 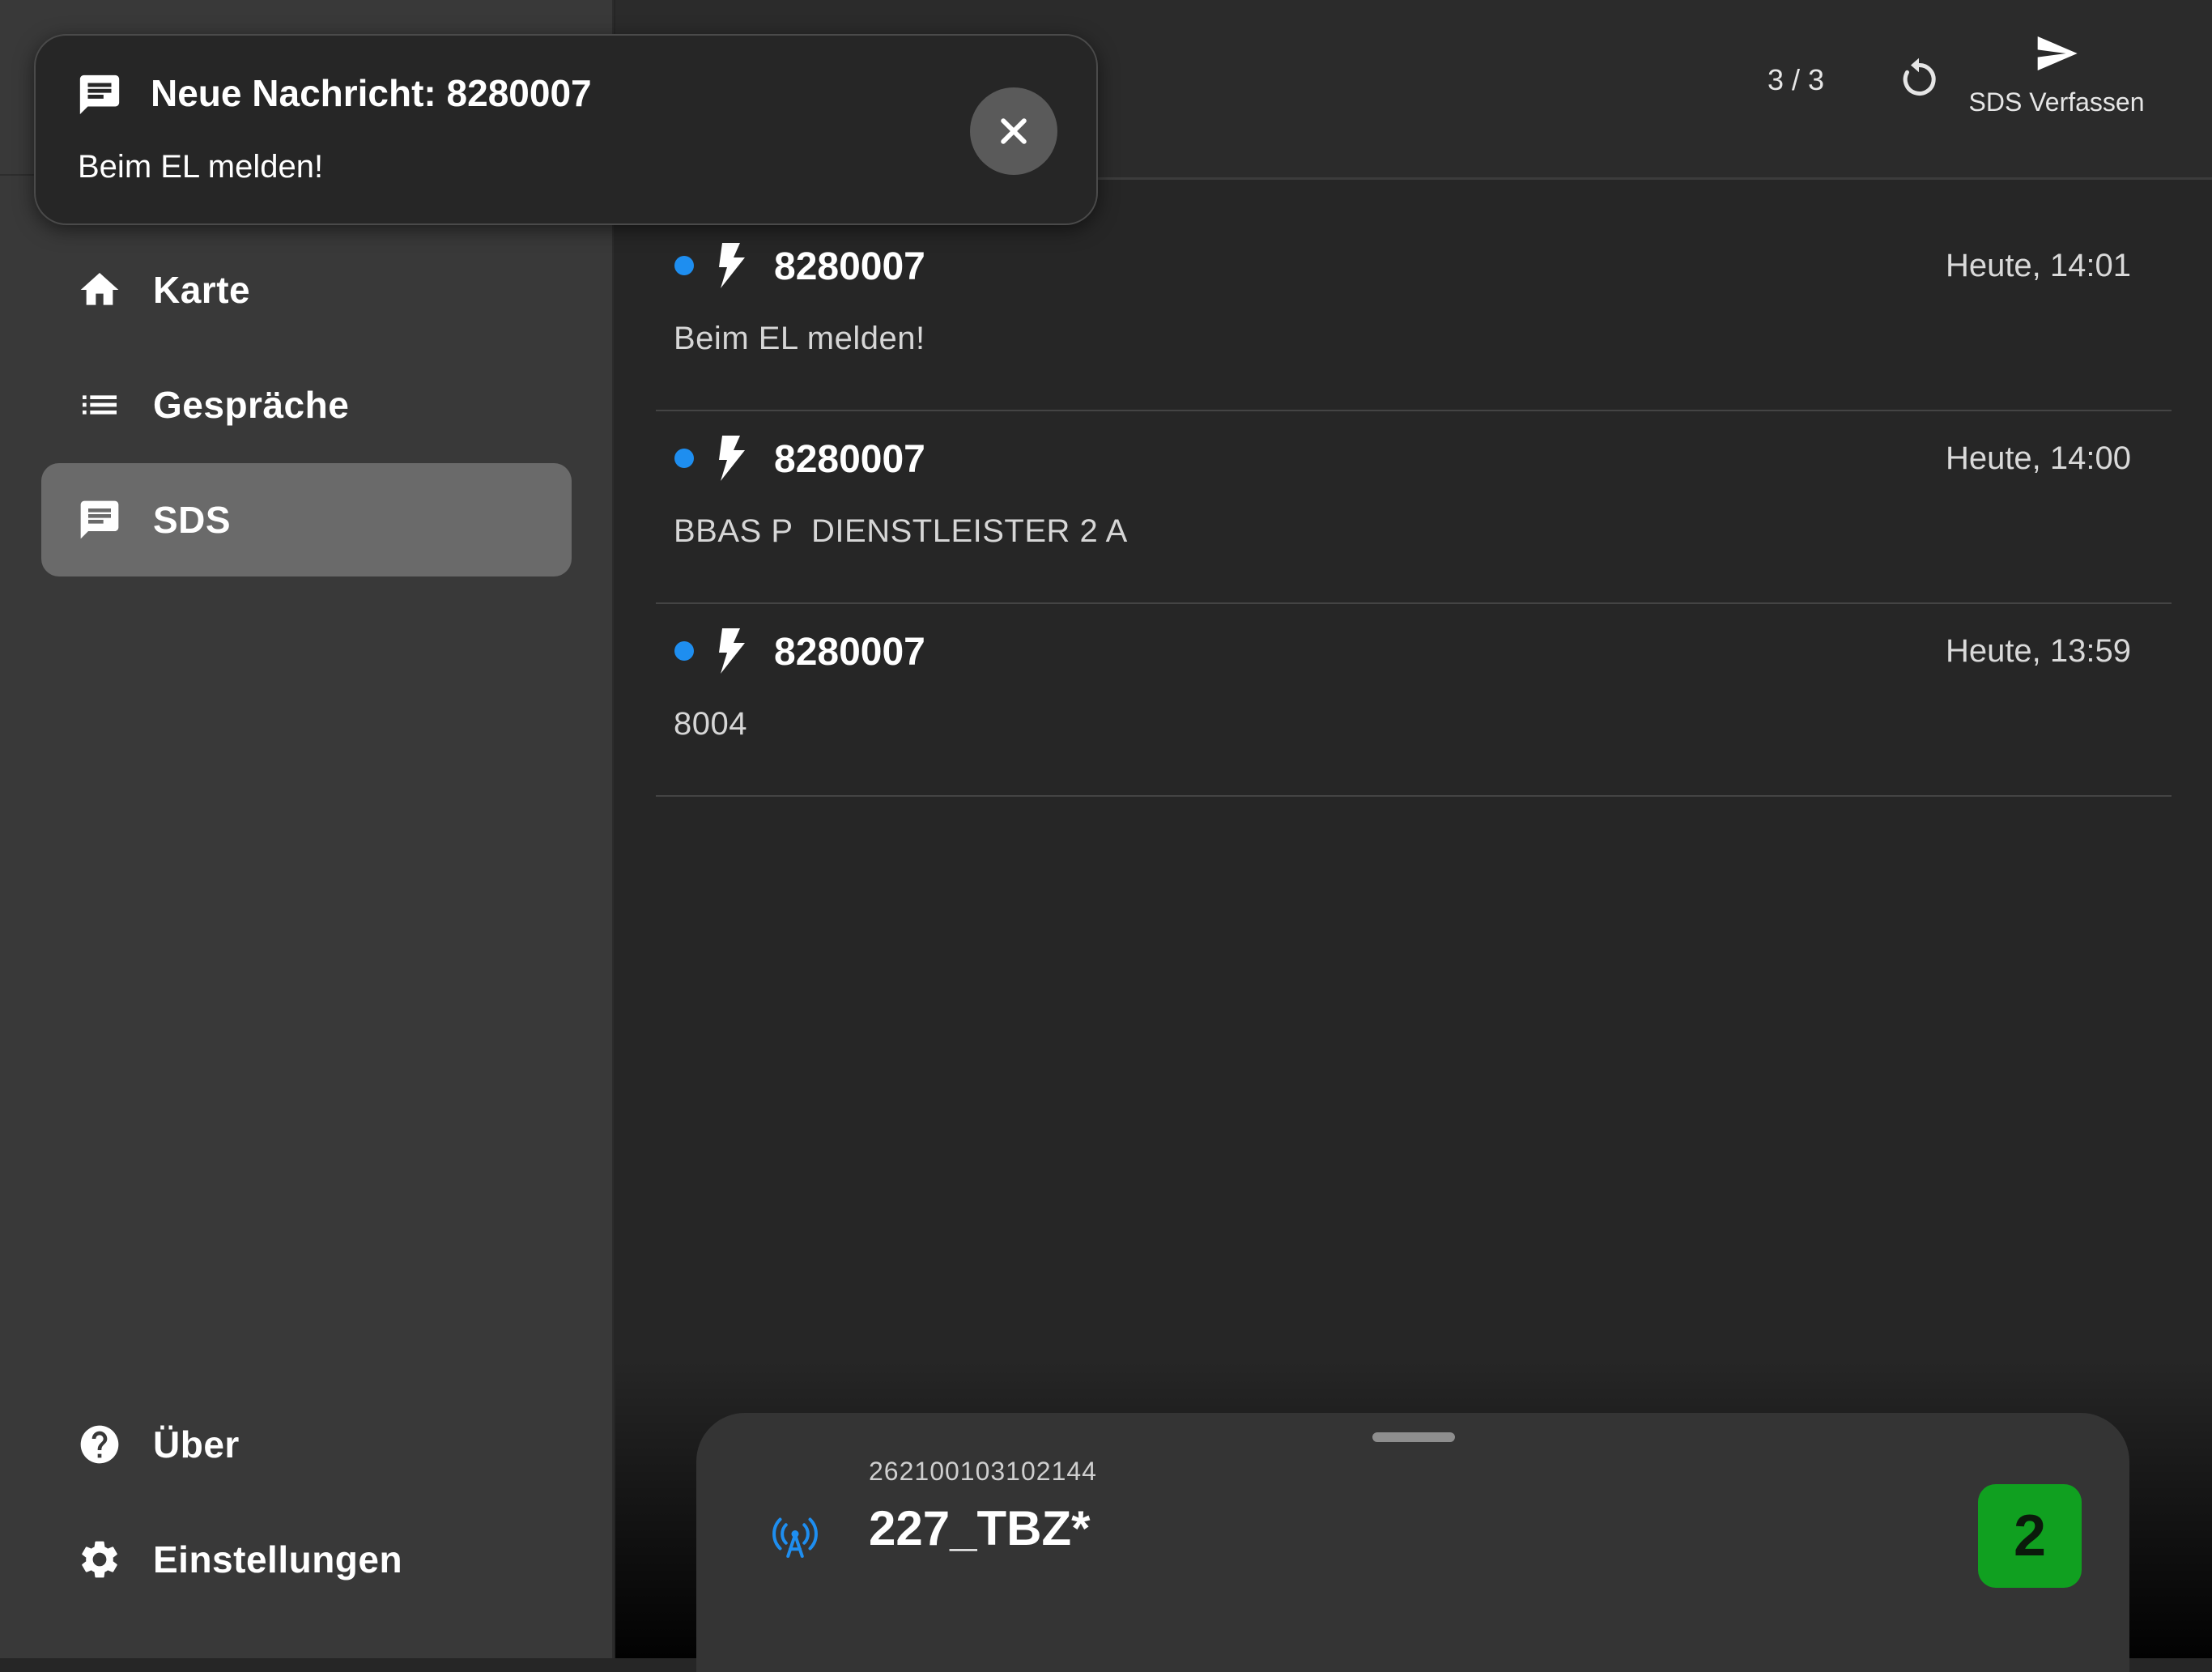 What do you see at coordinates (99, 290) in the screenshot?
I see `home-icon` at bounding box center [99, 290].